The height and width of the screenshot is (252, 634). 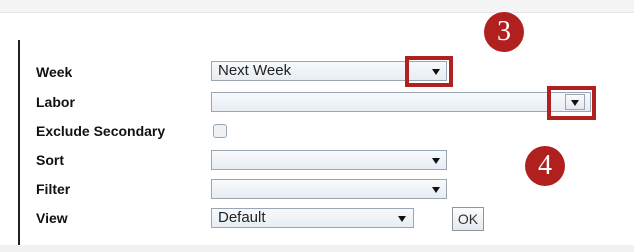 What do you see at coordinates (52, 218) in the screenshot?
I see `view-label: View` at bounding box center [52, 218].